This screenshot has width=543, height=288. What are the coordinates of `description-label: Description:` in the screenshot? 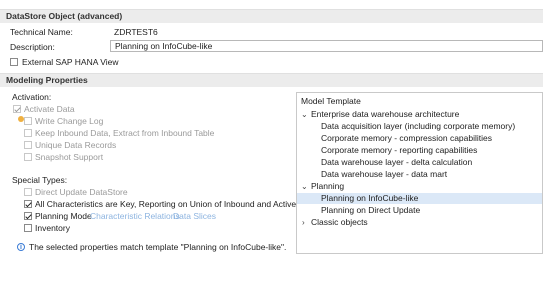 It's located at (32, 47).